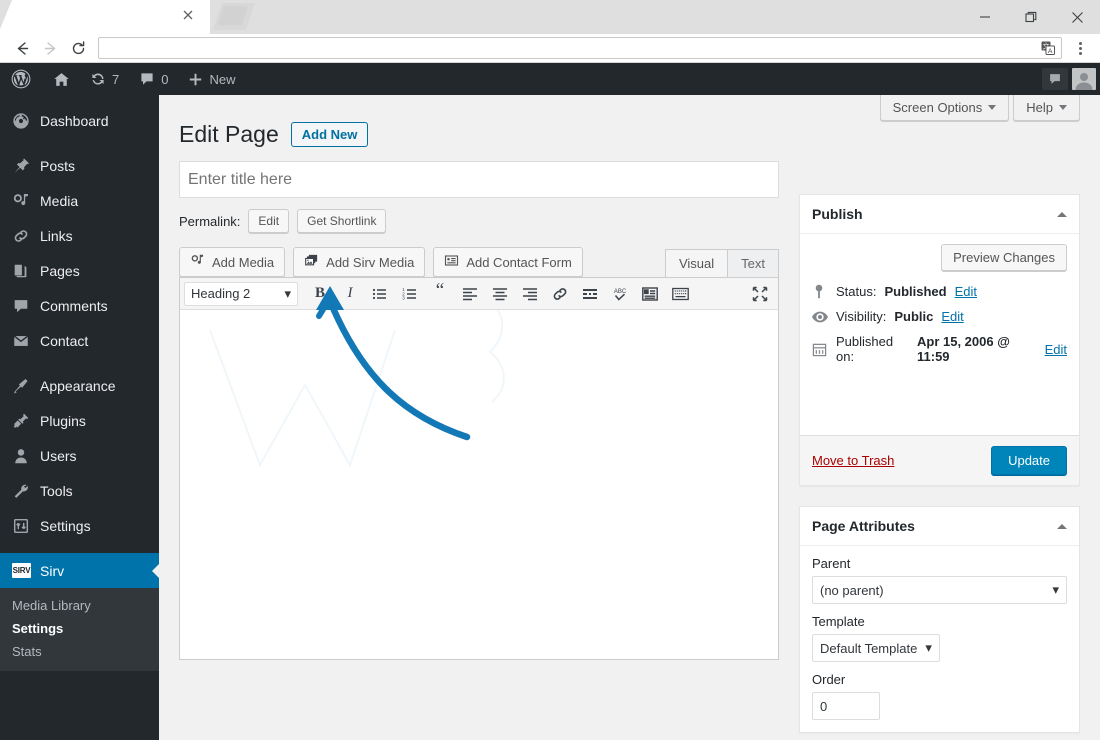  I want to click on plug-icon, so click(24, 421).